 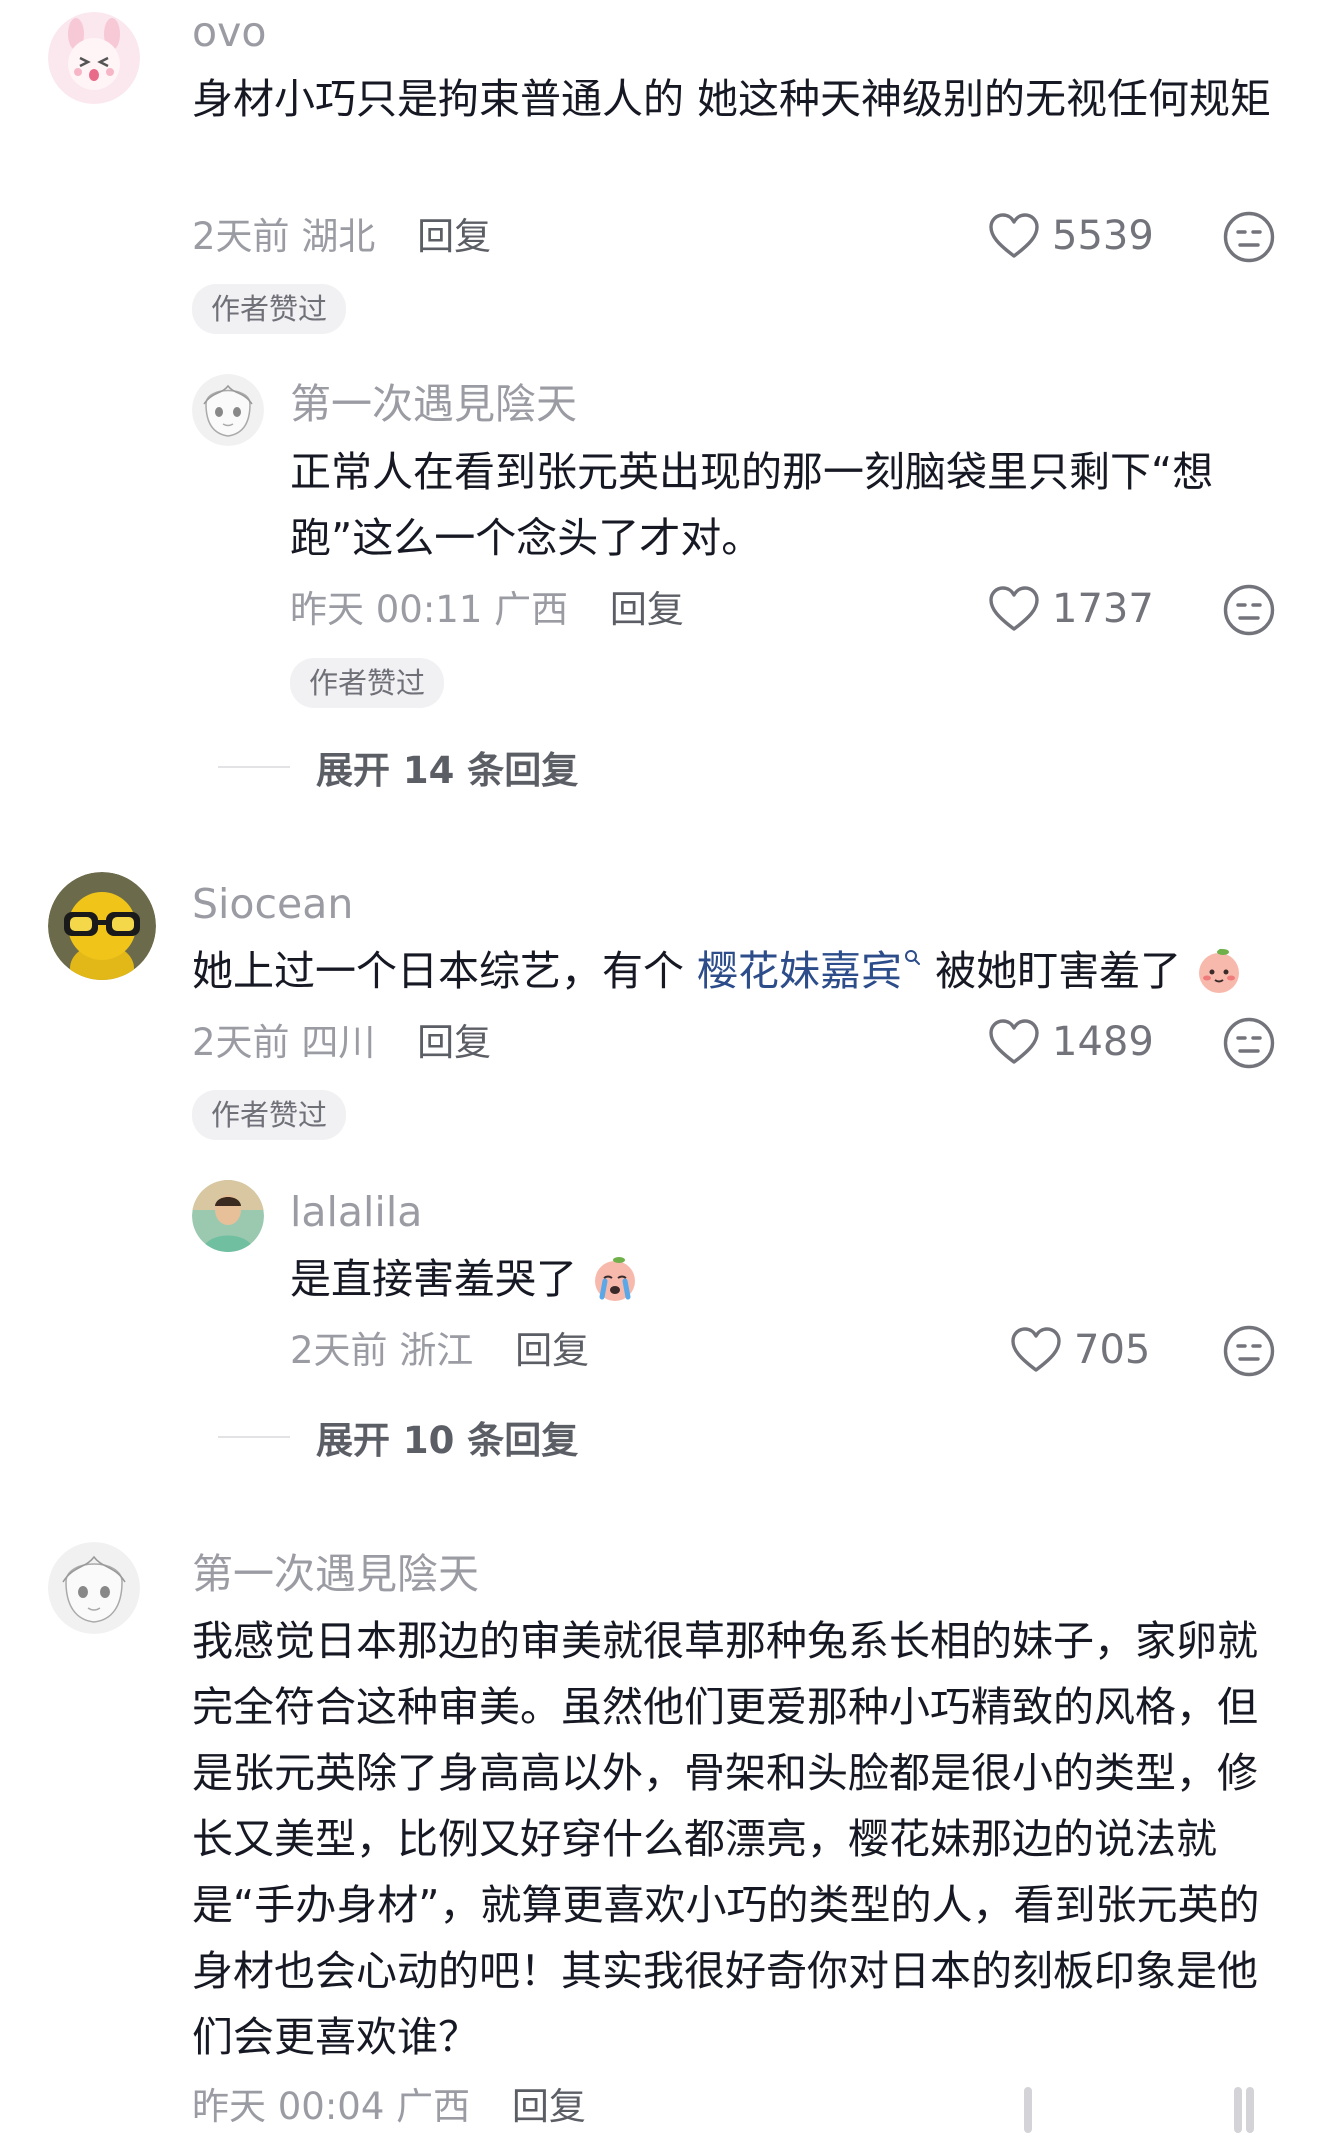 I want to click on comment-meta: 2天前 浙江 回复, so click(x=439, y=1350).